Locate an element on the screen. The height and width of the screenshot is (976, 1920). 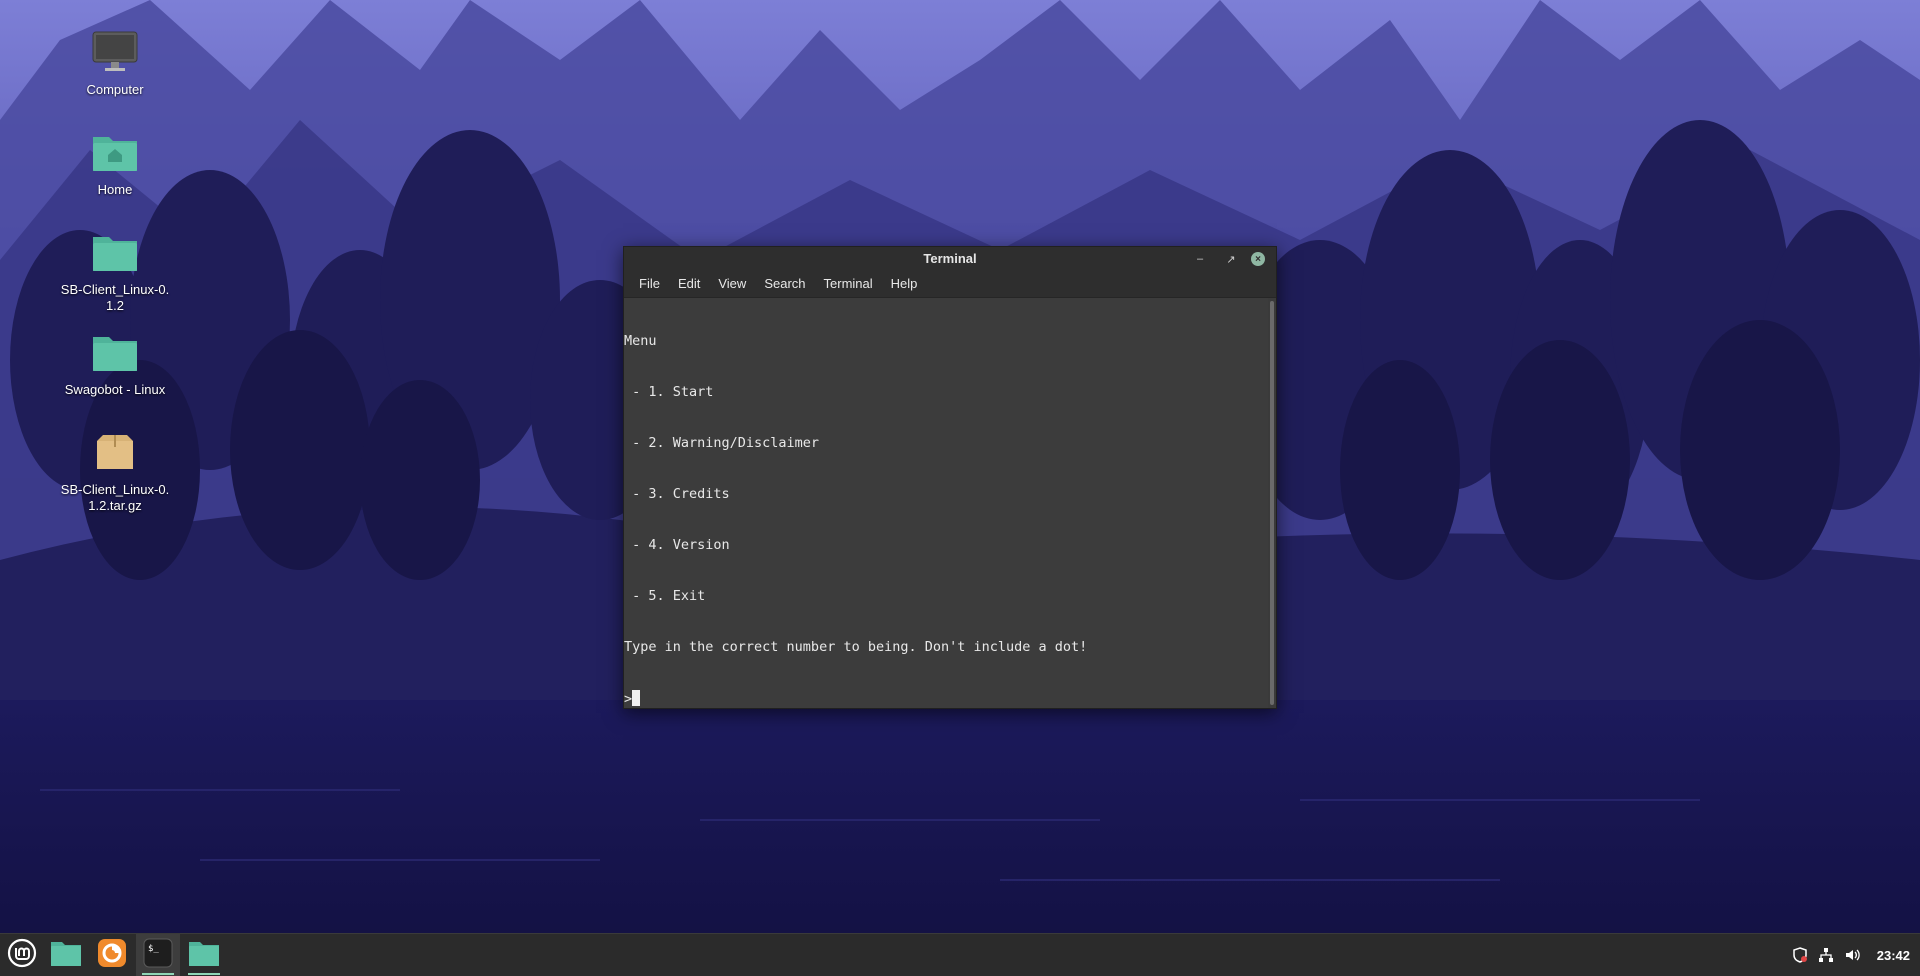
desktop-icon-sb-client-archive: SB-Client_Linux-0.1.2.tar.gz is located at coordinates (115, 470).